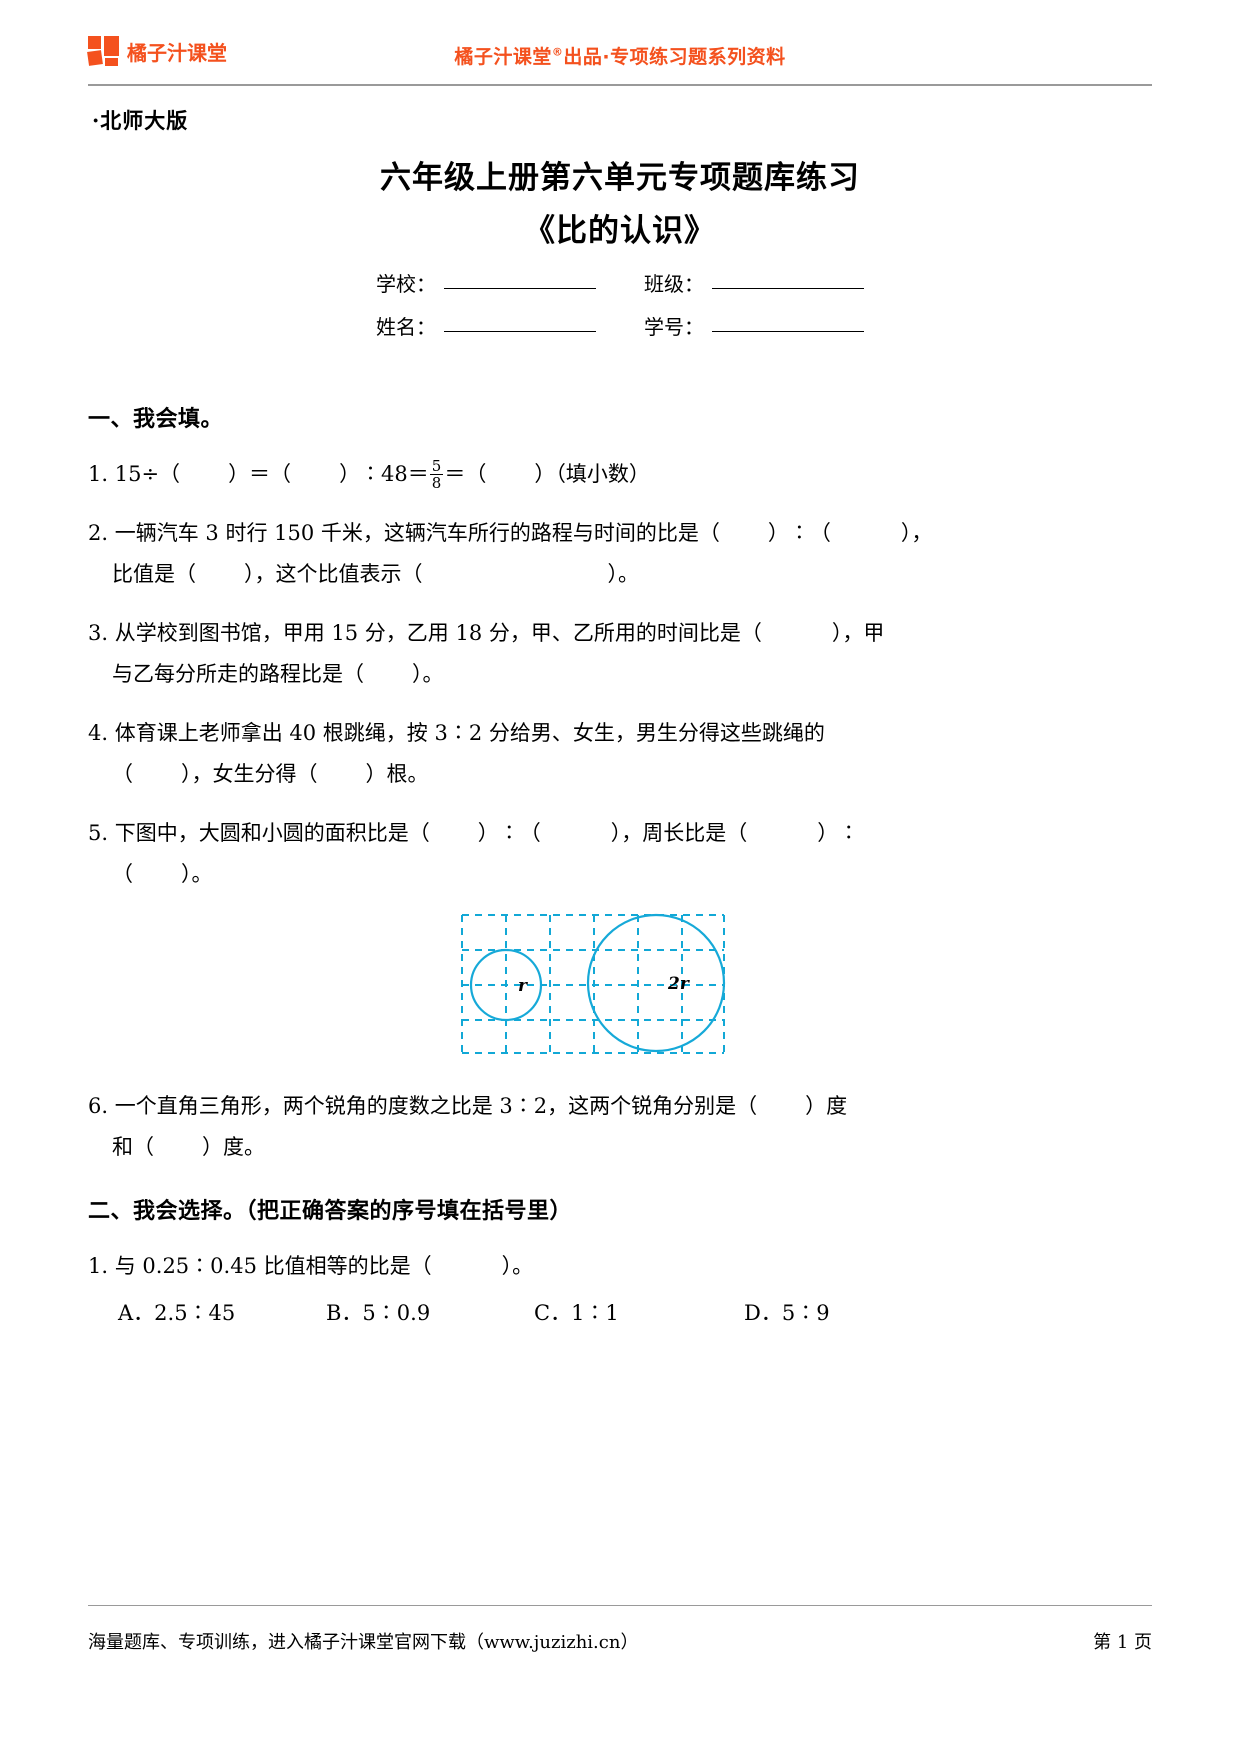 This screenshot has height=1754, width=1240. I want to click on header-divider, so click(620, 85).